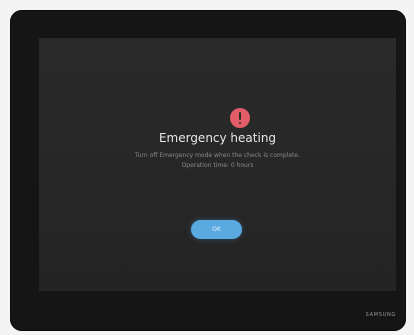  What do you see at coordinates (240, 118) in the screenshot?
I see `exclamation-icon` at bounding box center [240, 118].